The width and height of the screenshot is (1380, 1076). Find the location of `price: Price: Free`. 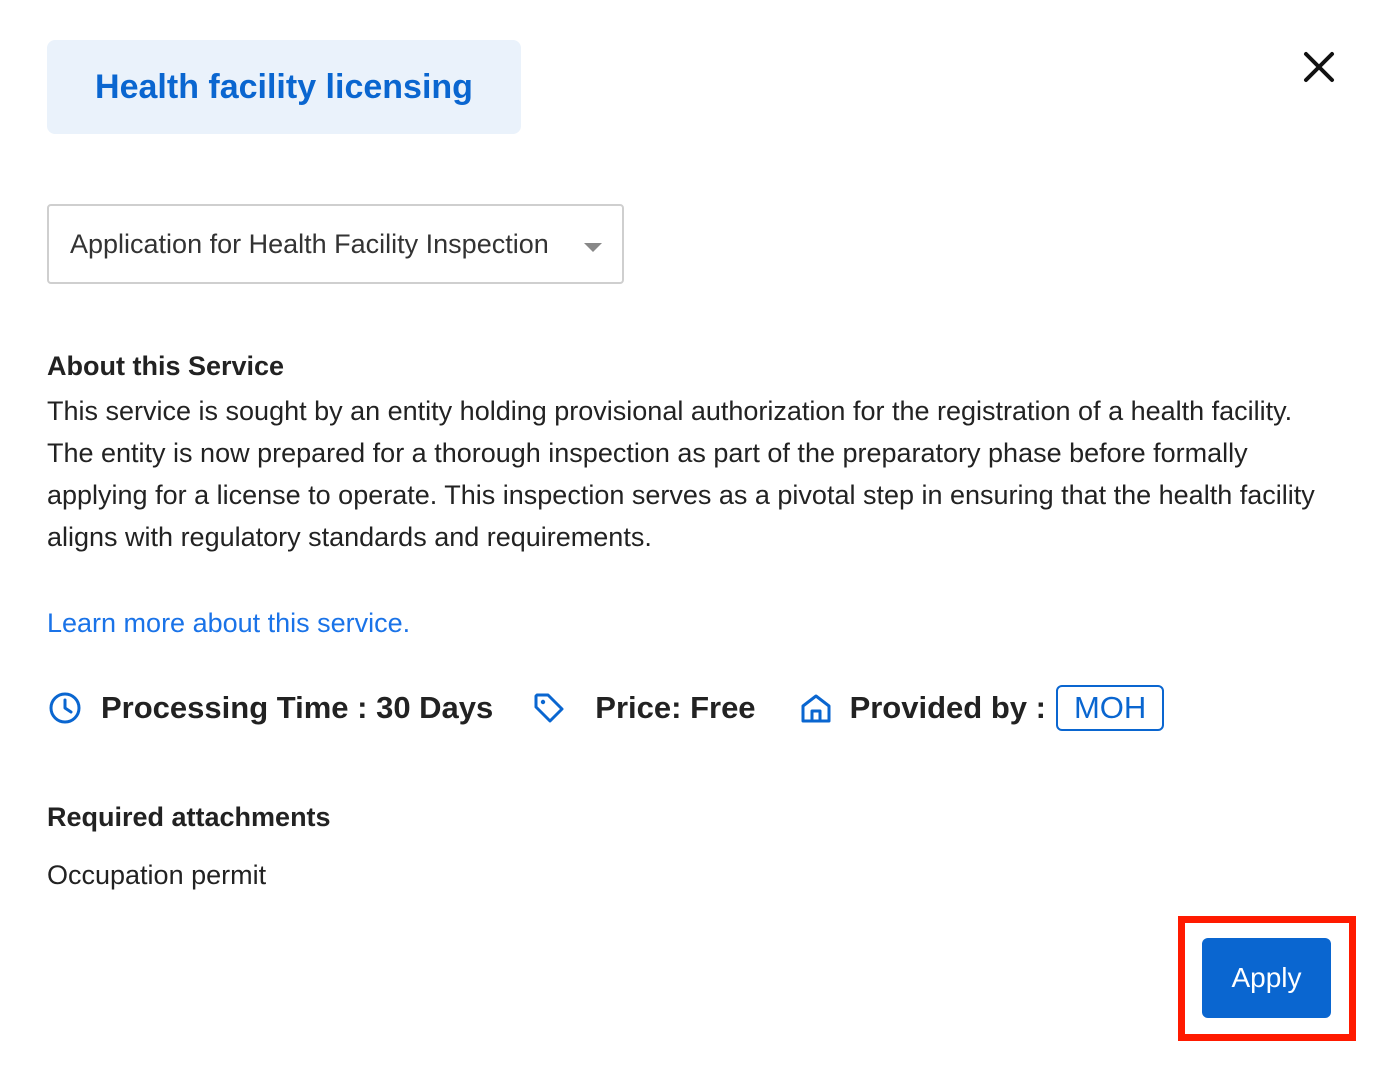

price: Price: Free is located at coordinates (643, 708).